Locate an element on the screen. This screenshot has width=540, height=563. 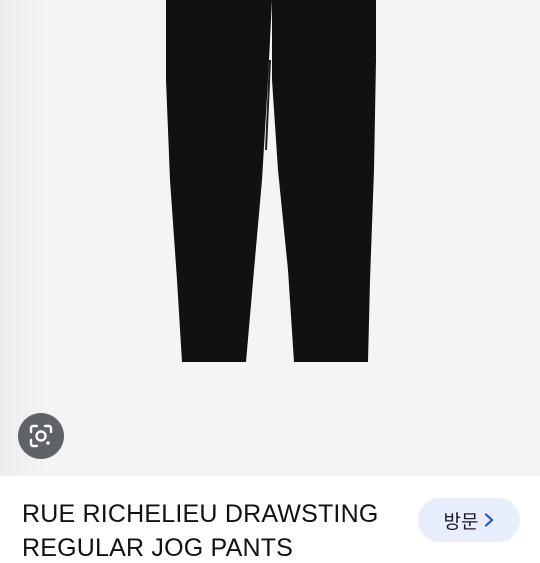
lens-search-button is located at coordinates (41, 436).